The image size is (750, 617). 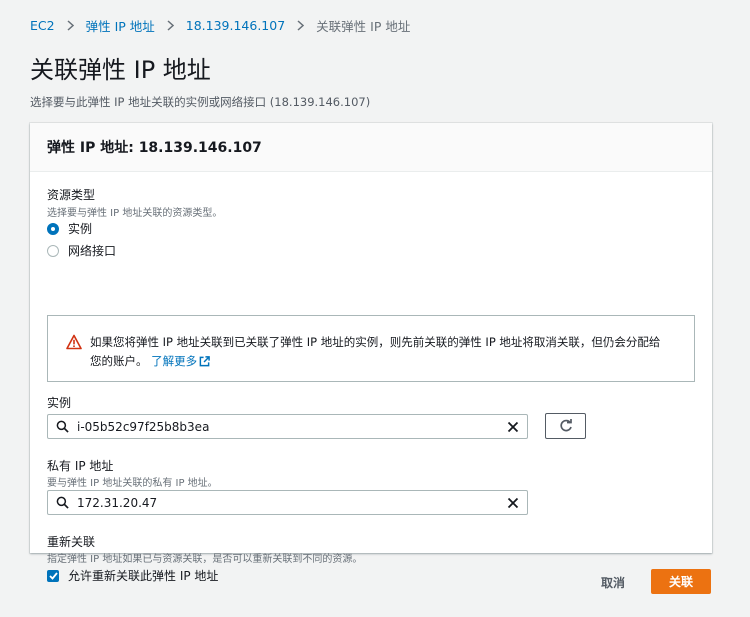 What do you see at coordinates (92, 251) in the screenshot?
I see `radio-network-interface-label: 网络接口` at bounding box center [92, 251].